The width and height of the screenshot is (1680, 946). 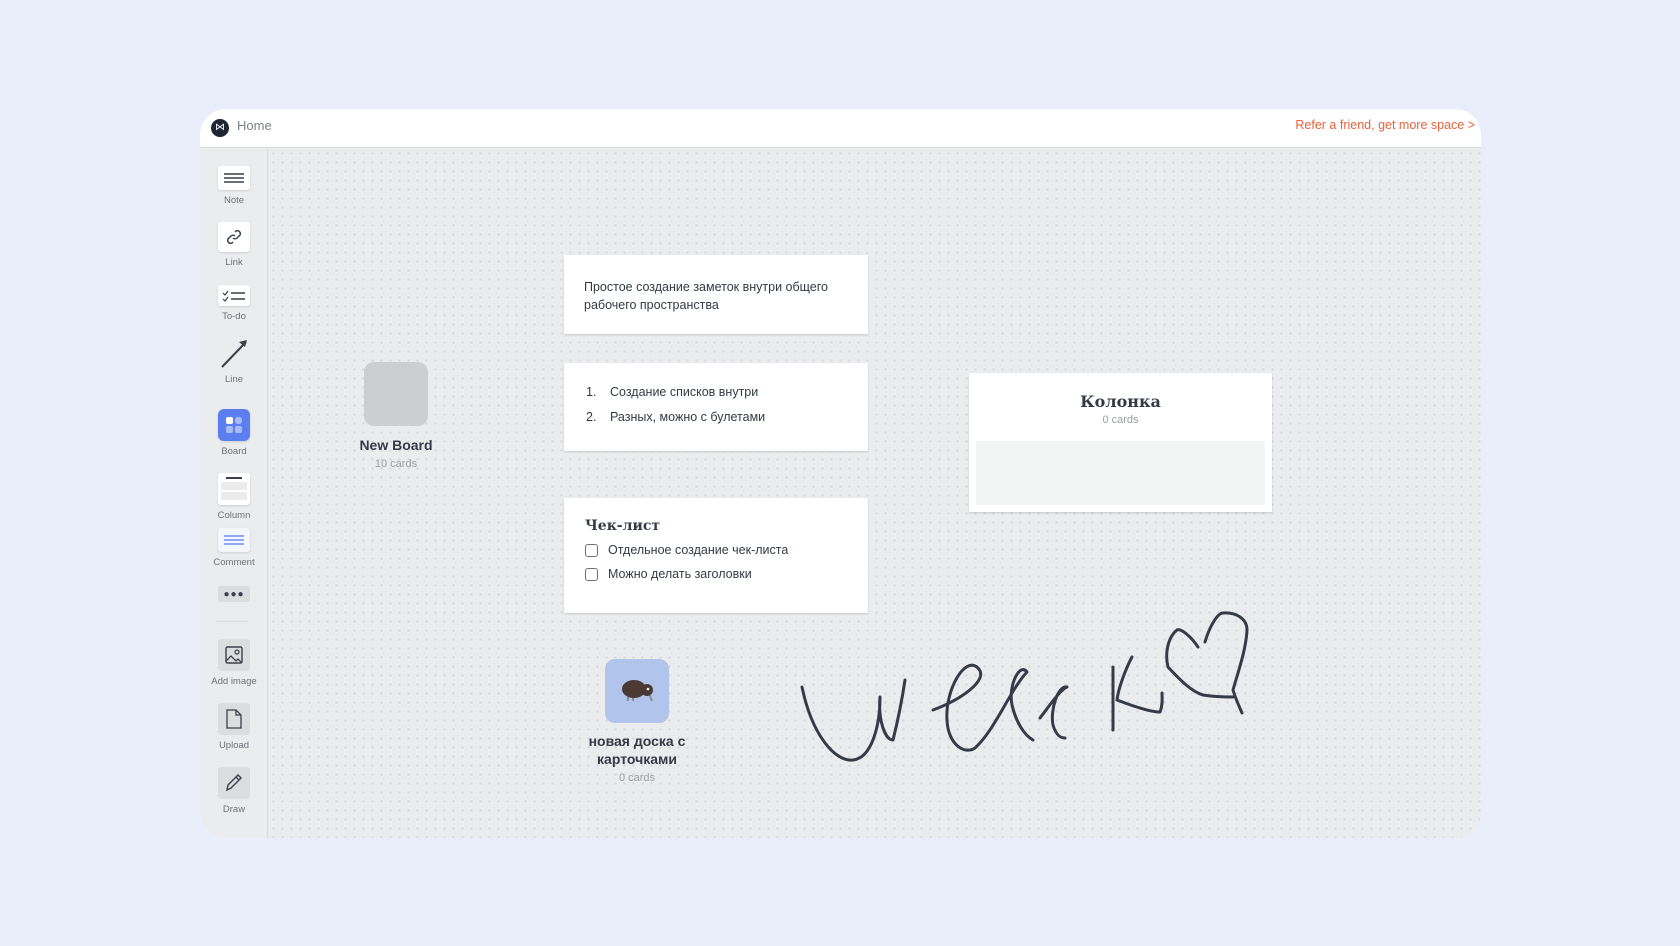 I want to click on tool-label: Upload, so click(x=234, y=745).